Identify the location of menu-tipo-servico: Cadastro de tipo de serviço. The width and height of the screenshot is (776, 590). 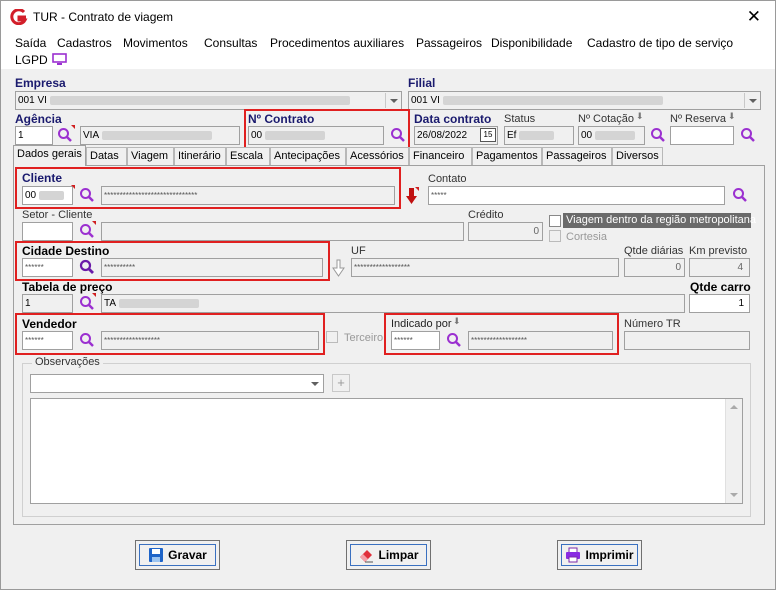
(660, 43).